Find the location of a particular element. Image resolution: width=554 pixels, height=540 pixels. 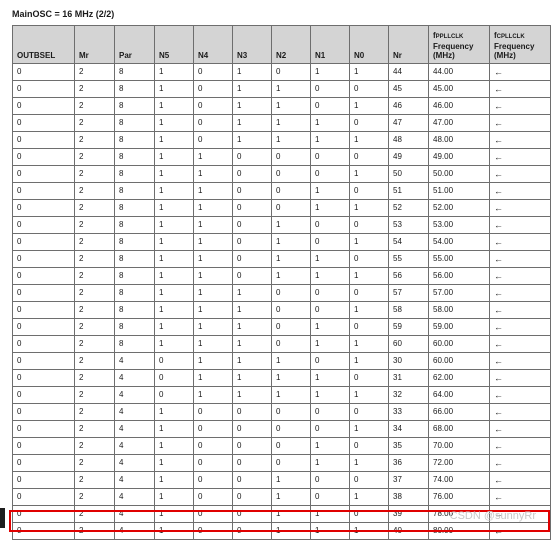

cell-nr: 37 is located at coordinates (408, 480).